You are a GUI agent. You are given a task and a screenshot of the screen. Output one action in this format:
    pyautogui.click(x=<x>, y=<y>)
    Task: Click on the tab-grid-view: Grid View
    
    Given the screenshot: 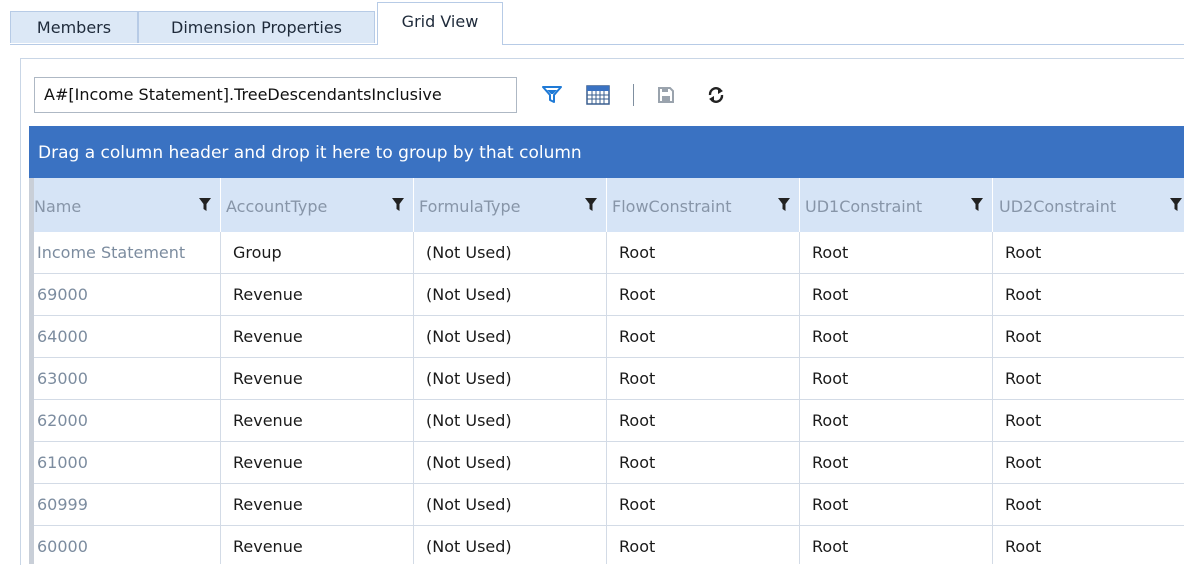 What is the action you would take?
    pyautogui.click(x=440, y=23)
    